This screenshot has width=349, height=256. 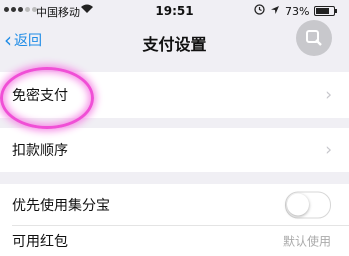 What do you see at coordinates (298, 204) in the screenshot?
I see `toggle-knob` at bounding box center [298, 204].